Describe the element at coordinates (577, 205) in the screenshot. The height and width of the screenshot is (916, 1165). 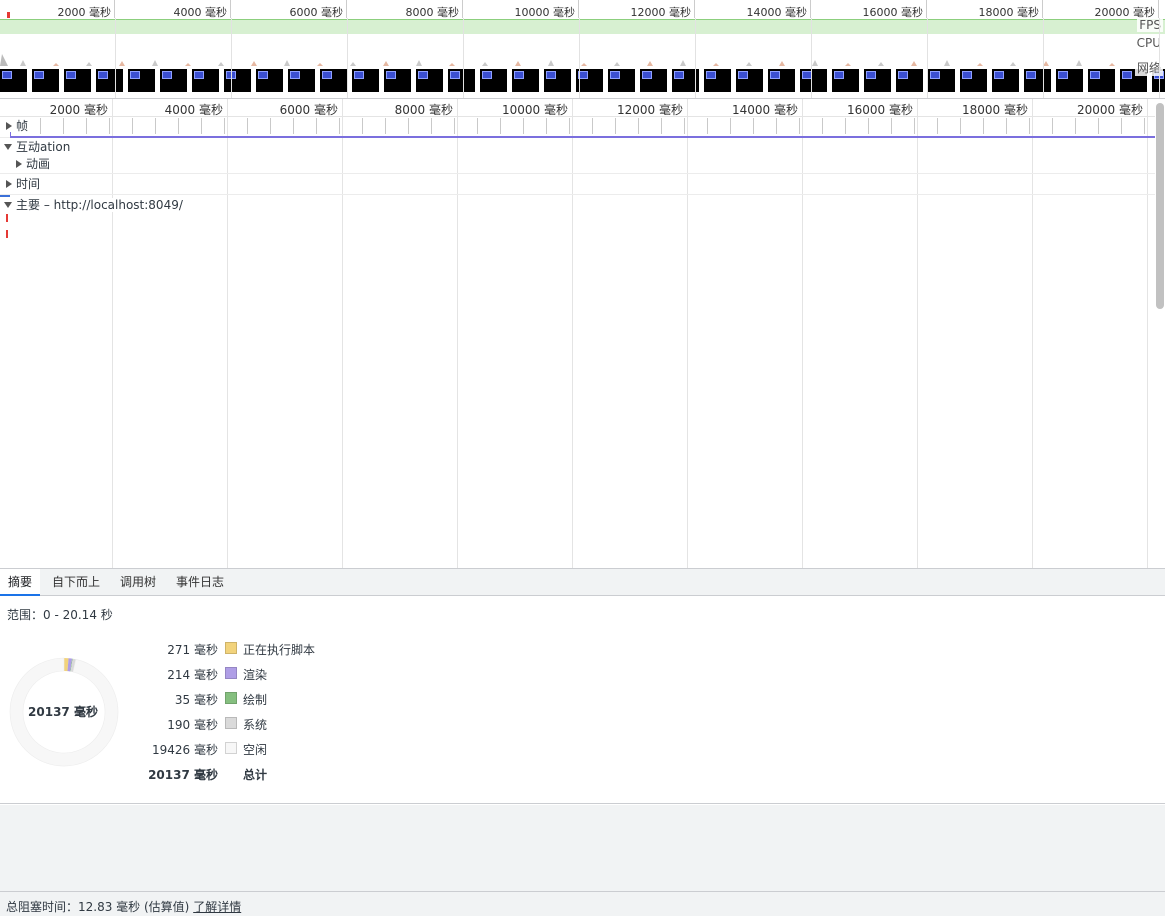
I see `main-thread-track: 主要 – http://localhost:8049/` at that location.